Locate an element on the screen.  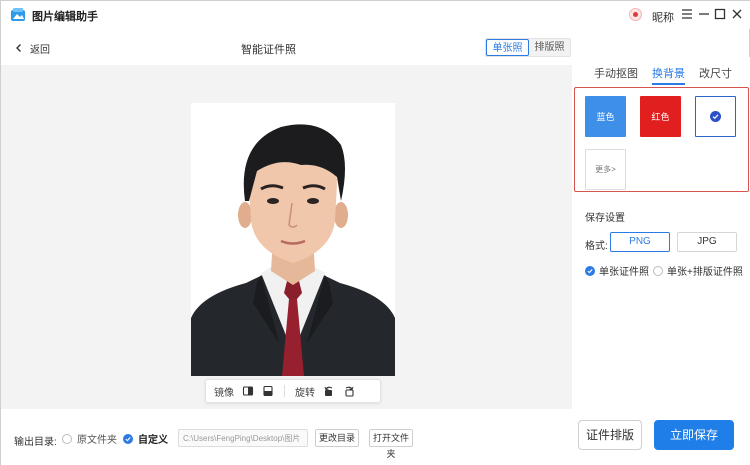
tab-manual-cutout: 手动抠图 is located at coordinates (616, 73).